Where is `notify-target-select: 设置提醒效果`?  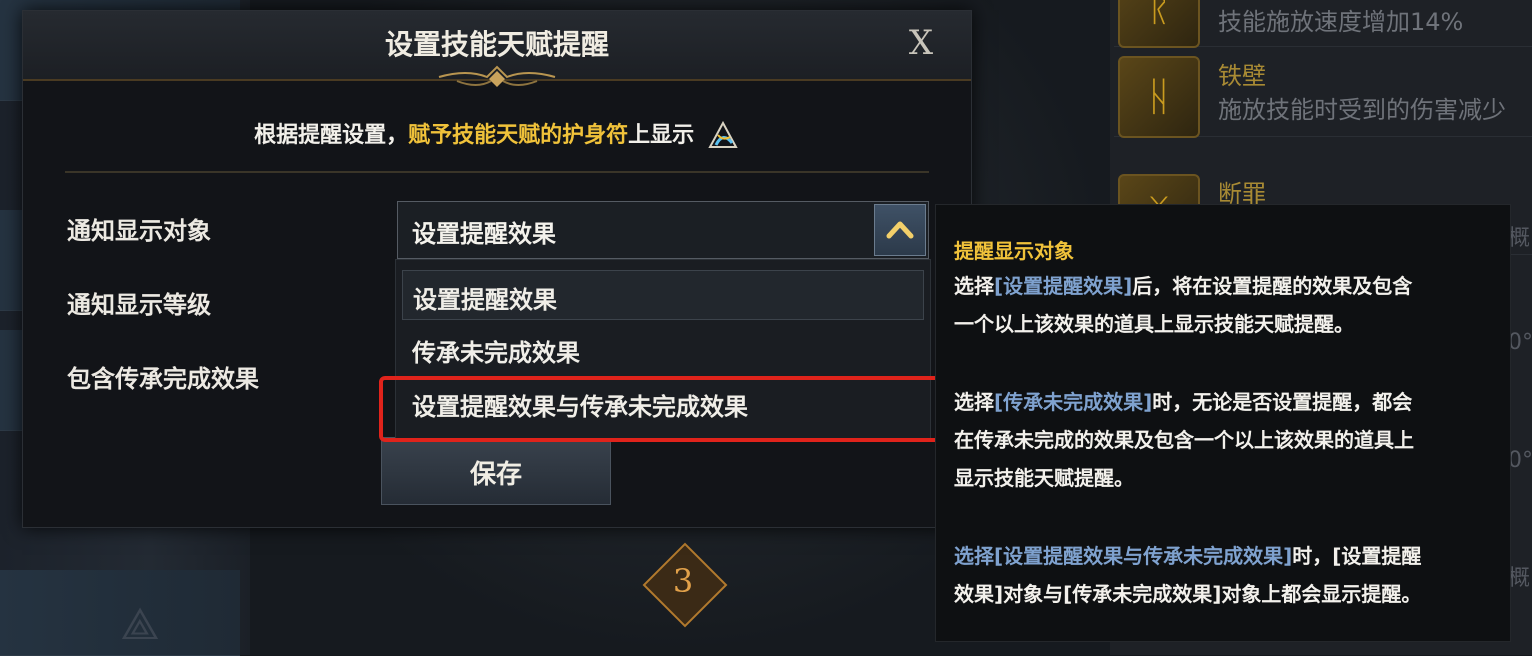
notify-target-select: 设置提醒效果 is located at coordinates (663, 230).